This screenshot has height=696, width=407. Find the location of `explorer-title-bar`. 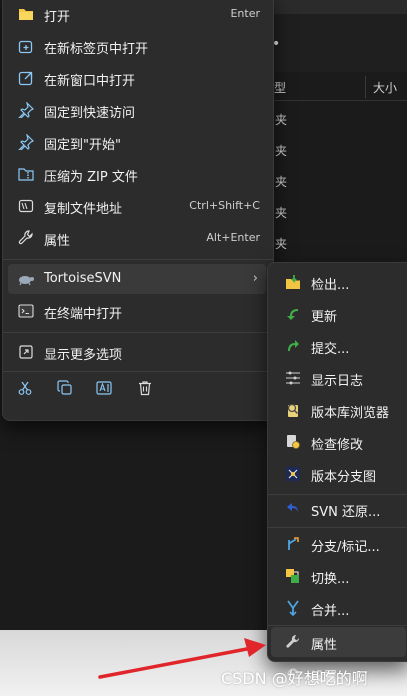

explorer-title-bar is located at coordinates (338, 7).